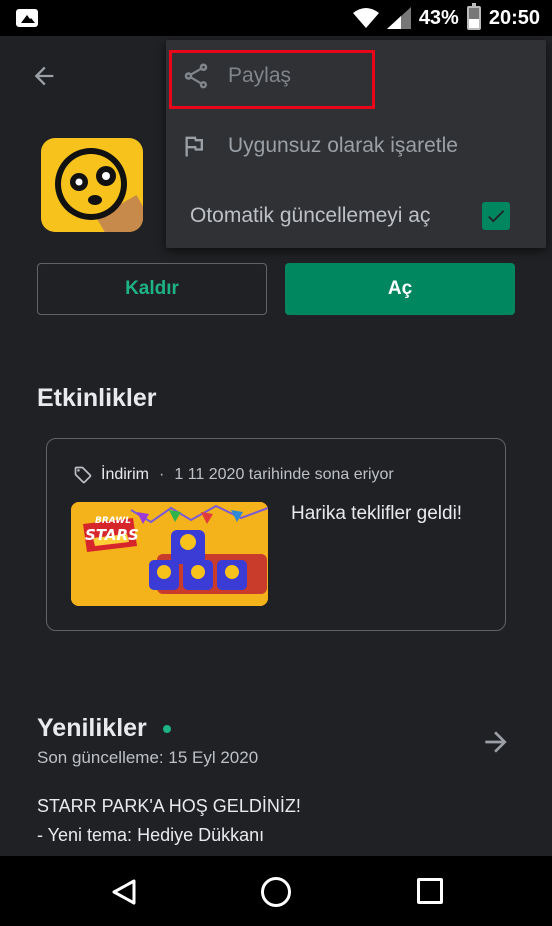 This screenshot has width=552, height=926. Describe the element at coordinates (196, 76) in the screenshot. I see `share-icon` at that location.